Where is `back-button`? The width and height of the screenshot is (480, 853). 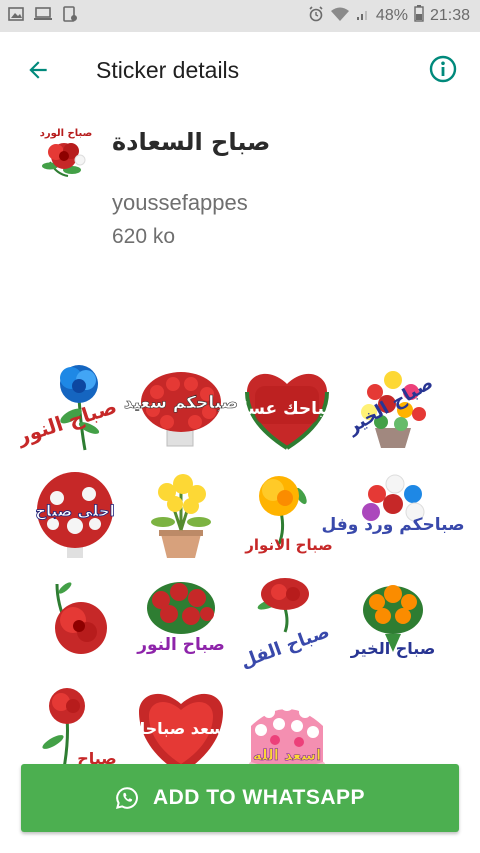
back-button is located at coordinates (38, 70).